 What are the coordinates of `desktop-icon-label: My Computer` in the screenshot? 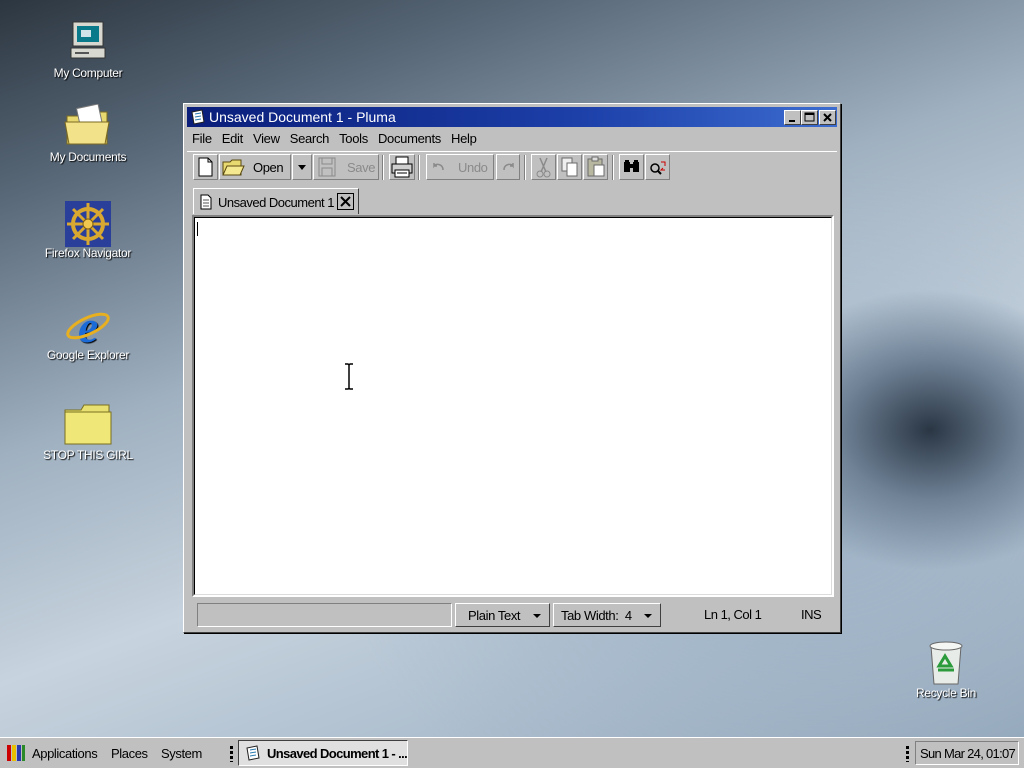 It's located at (88, 73).